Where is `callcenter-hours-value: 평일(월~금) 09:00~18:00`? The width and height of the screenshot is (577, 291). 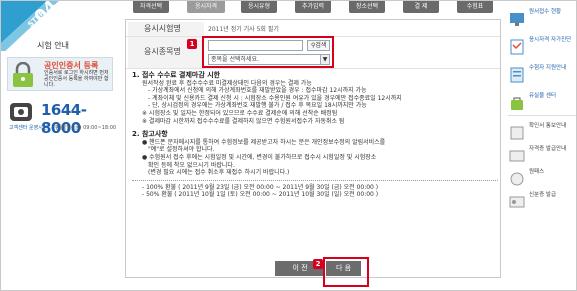 callcenter-hours-value: 평일(월~금) 09:00~18:00 is located at coordinates (86, 128).